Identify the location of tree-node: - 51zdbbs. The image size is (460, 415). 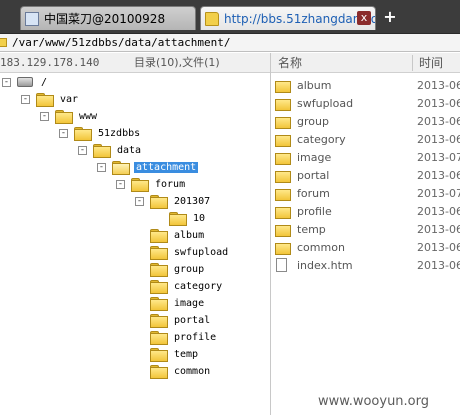
(100, 133).